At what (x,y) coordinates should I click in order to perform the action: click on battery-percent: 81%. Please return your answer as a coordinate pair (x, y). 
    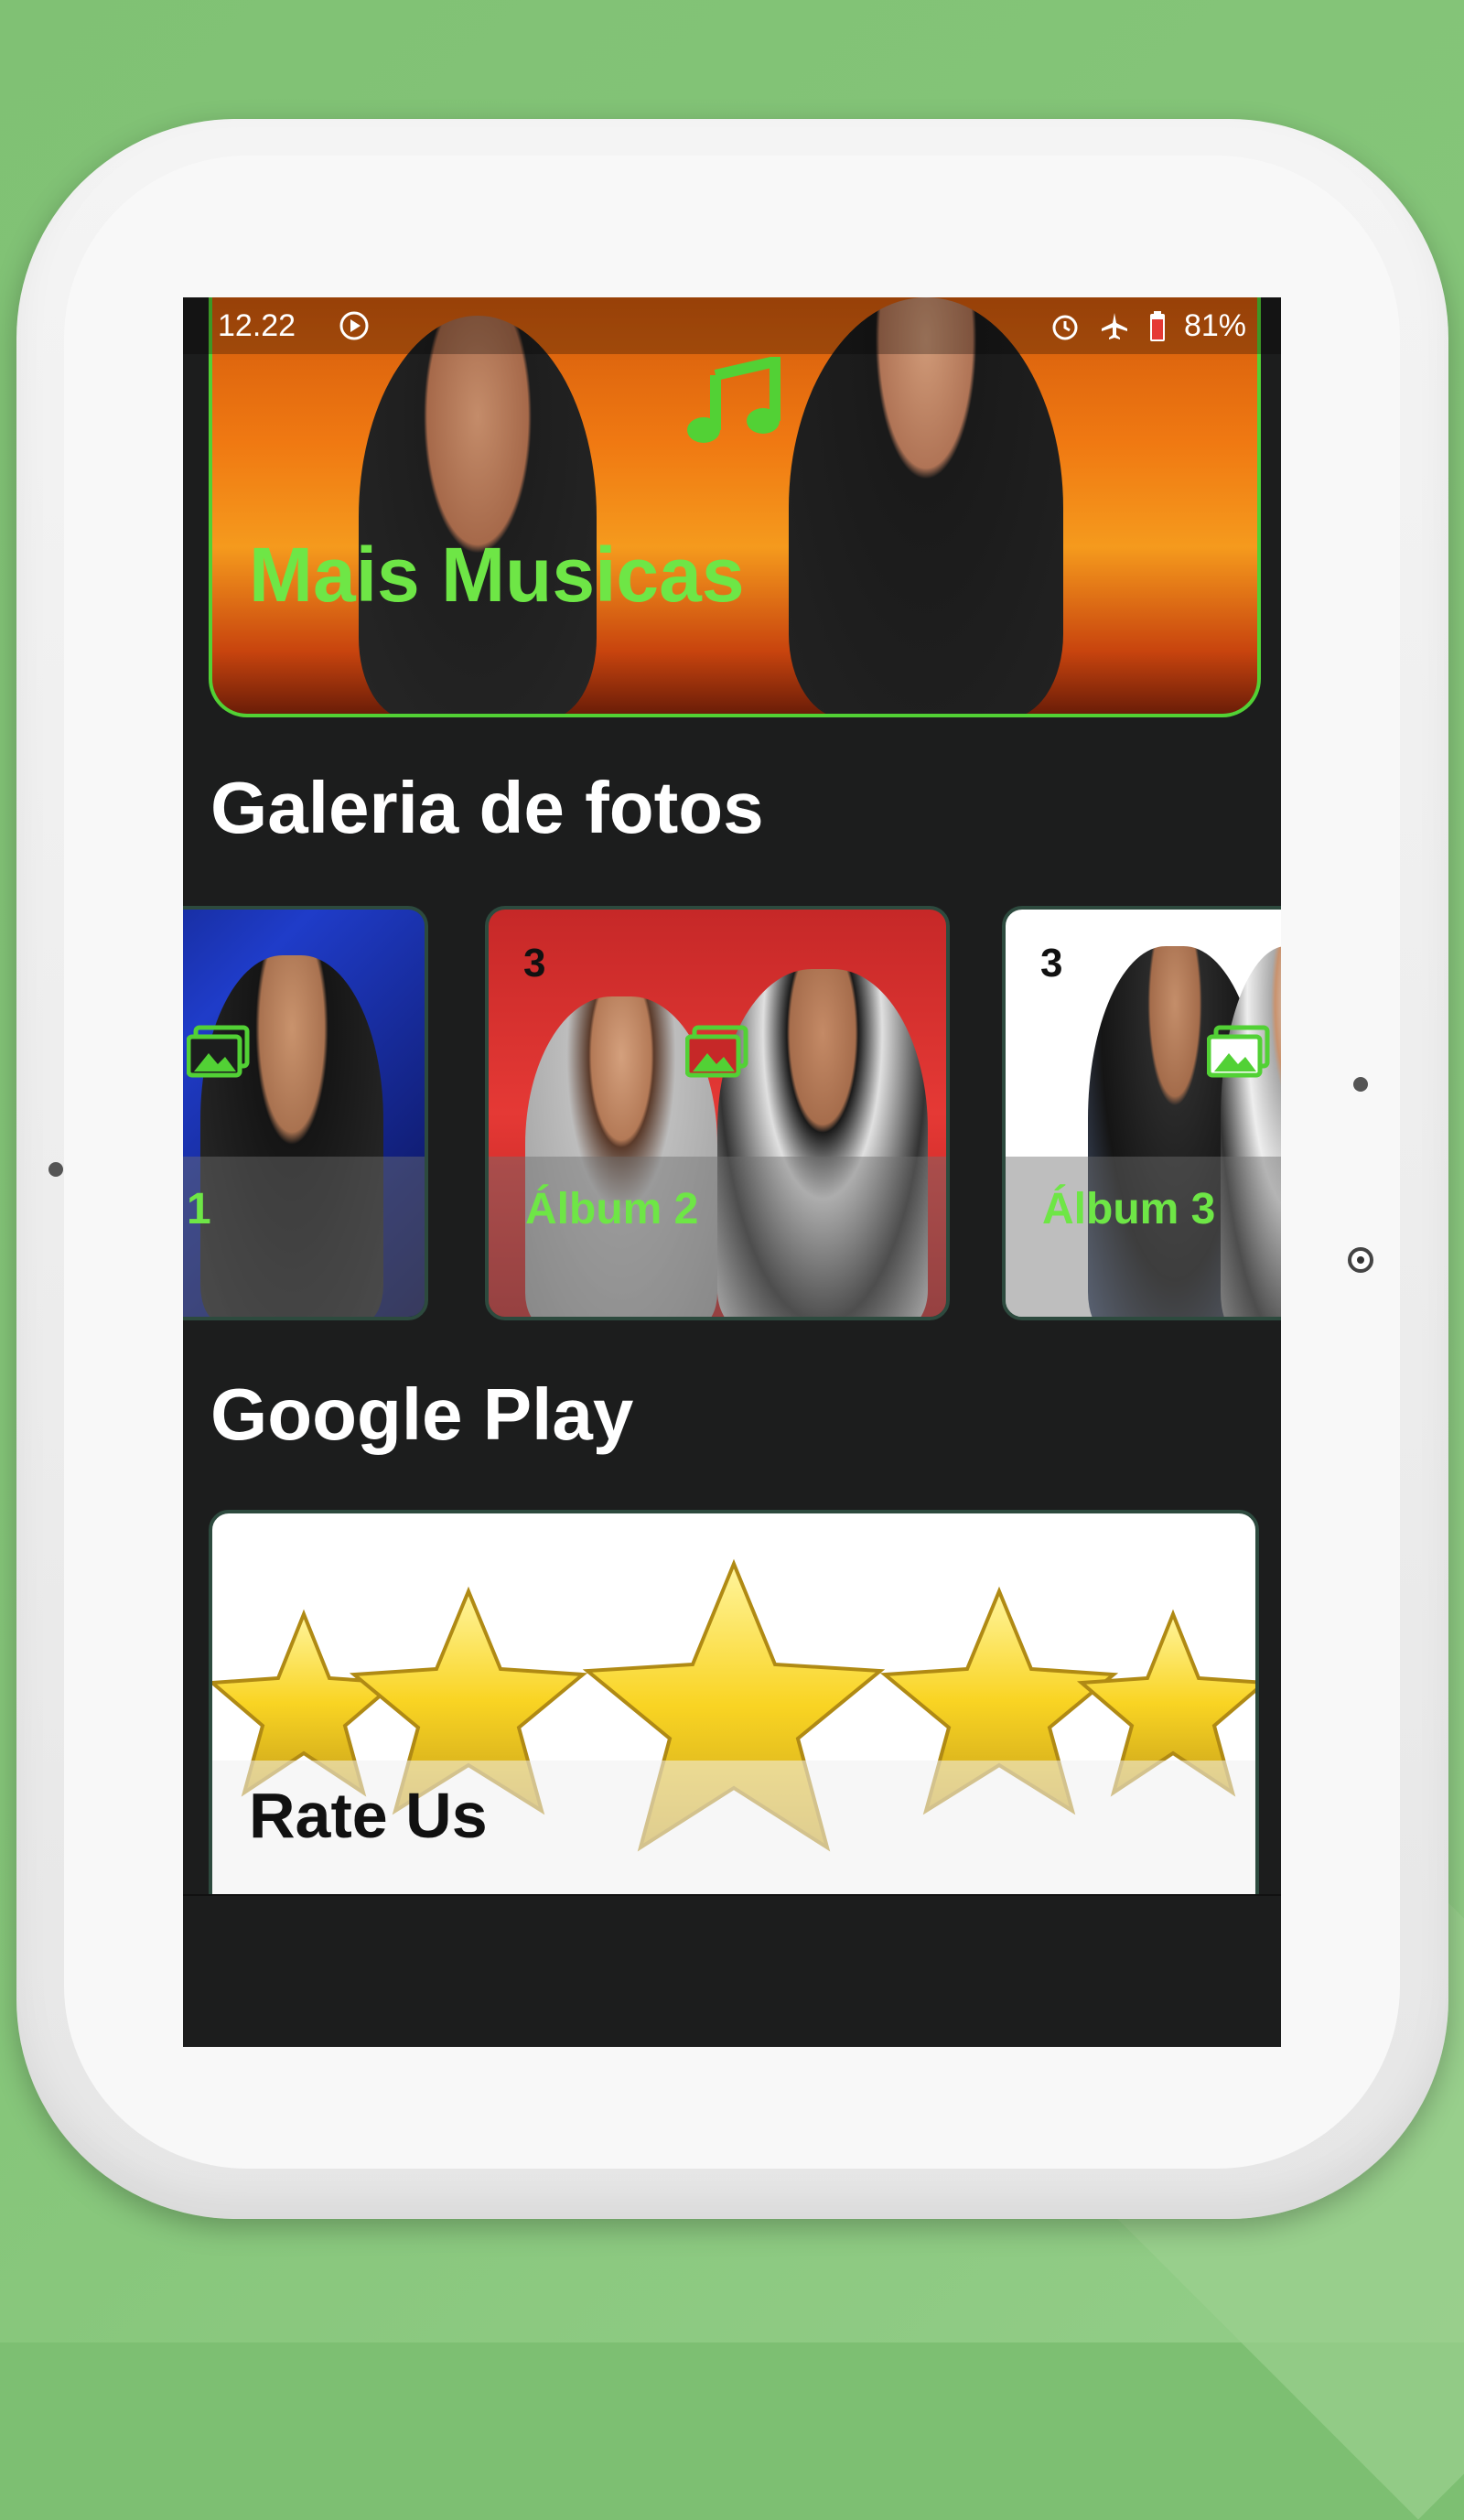
    Looking at the image, I should click on (1214, 325).